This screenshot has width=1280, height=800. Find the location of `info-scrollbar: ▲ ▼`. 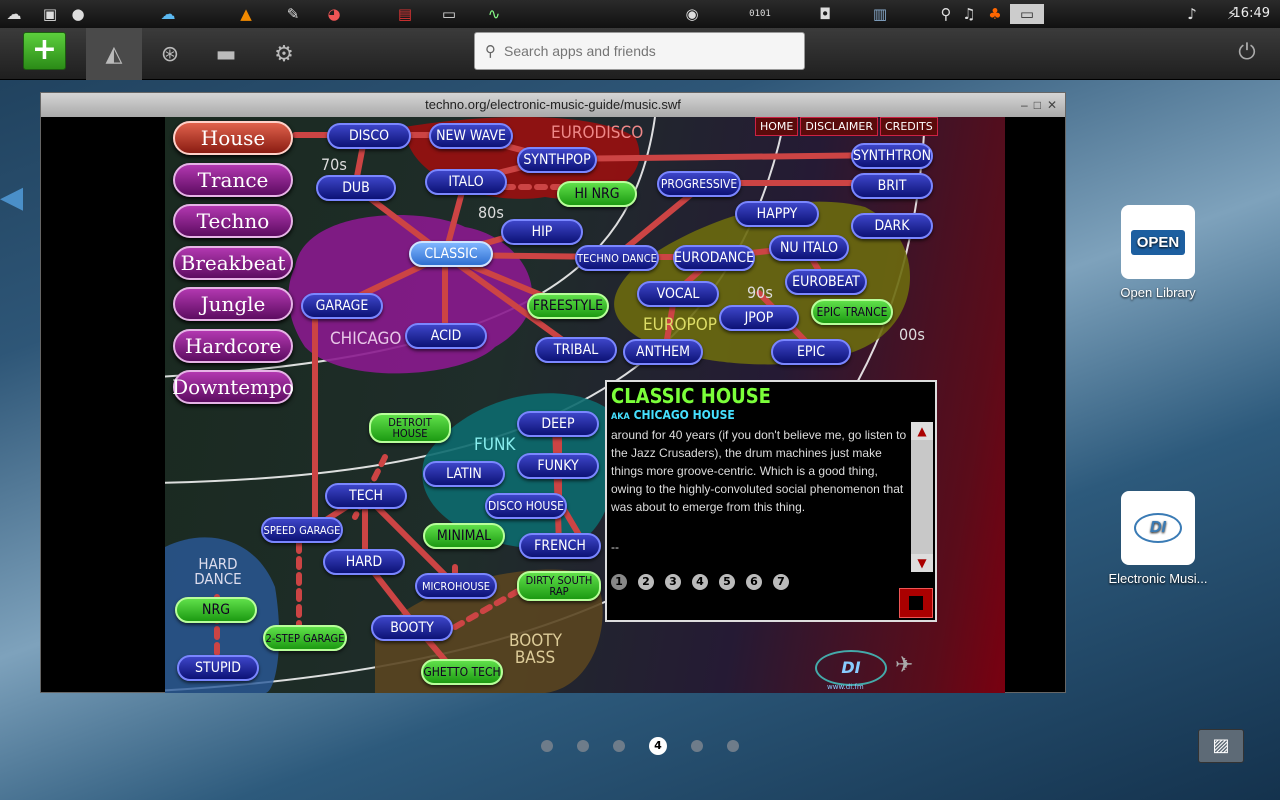

info-scrollbar: ▲ ▼ is located at coordinates (922, 497).